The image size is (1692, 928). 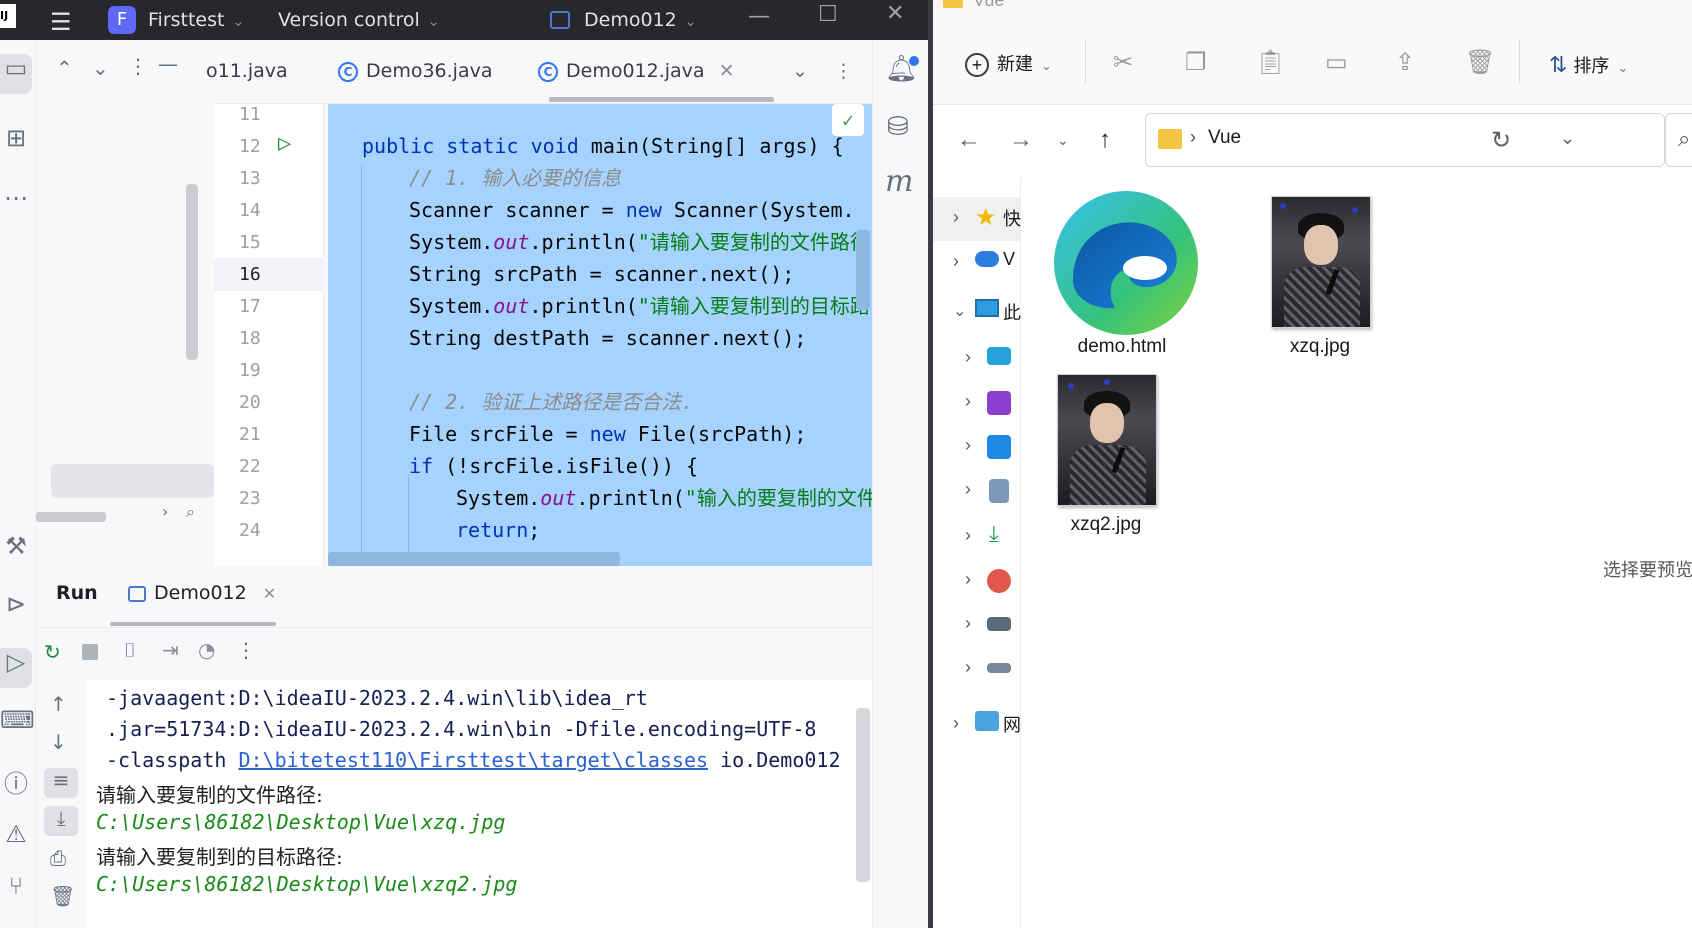 What do you see at coordinates (977, 313) in the screenshot?
I see `nav-this-pc: ⌄ 此` at bounding box center [977, 313].